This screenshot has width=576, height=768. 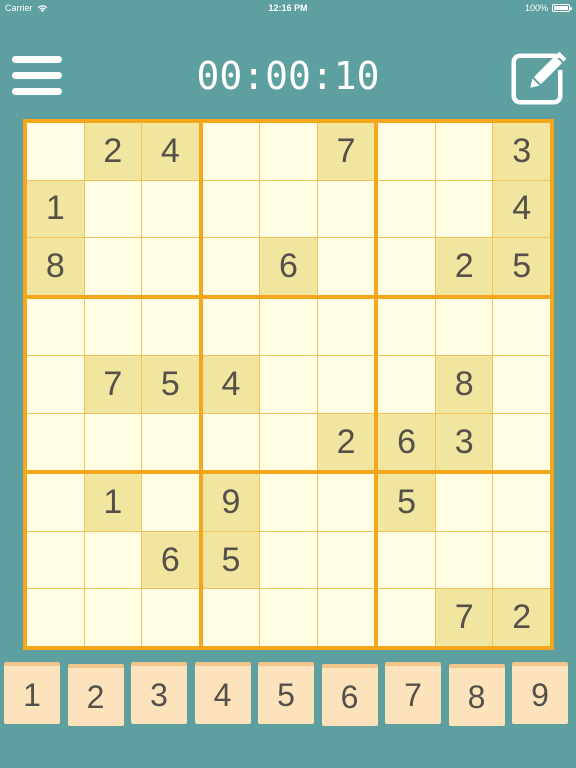 What do you see at coordinates (536, 8) in the screenshot?
I see `battery-percent: 100%` at bounding box center [536, 8].